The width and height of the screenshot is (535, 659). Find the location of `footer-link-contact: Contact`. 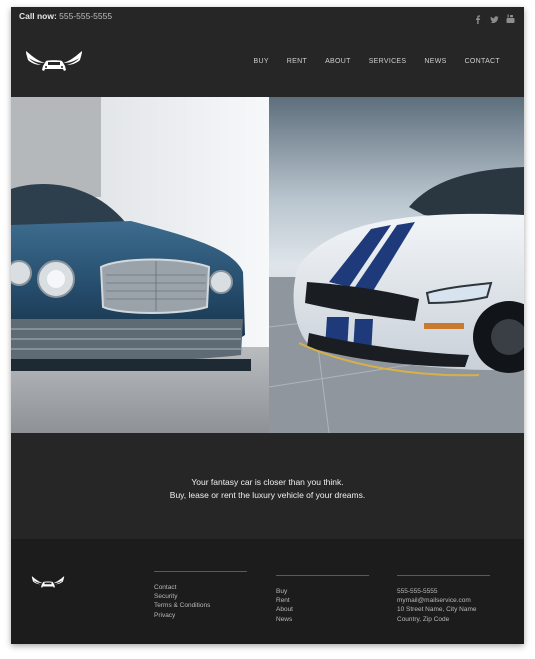

footer-link-contact: Contact is located at coordinates (200, 587).